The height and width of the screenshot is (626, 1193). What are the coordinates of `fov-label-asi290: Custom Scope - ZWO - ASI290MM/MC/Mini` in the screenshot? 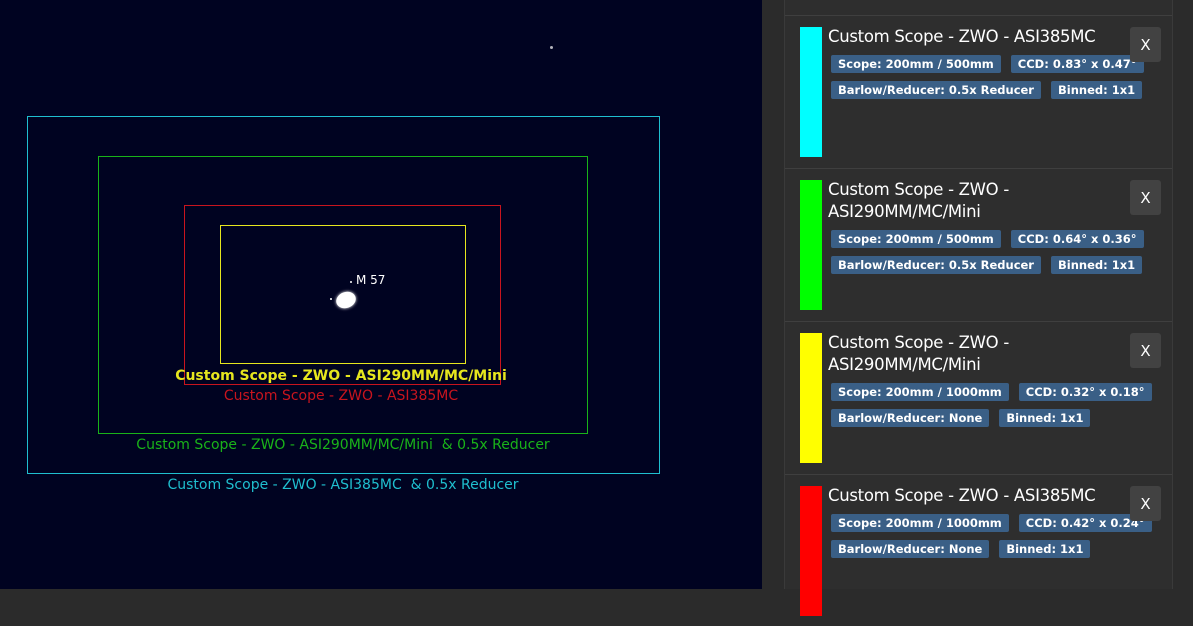 It's located at (341, 376).